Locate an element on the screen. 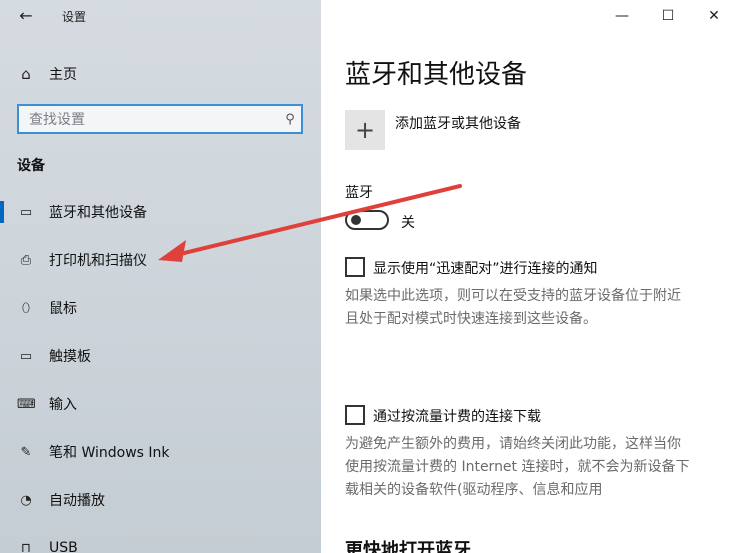 The height and width of the screenshot is (553, 737). quick-bluetooth-heading: 更快地打开蓝牙 is located at coordinates (408, 546).